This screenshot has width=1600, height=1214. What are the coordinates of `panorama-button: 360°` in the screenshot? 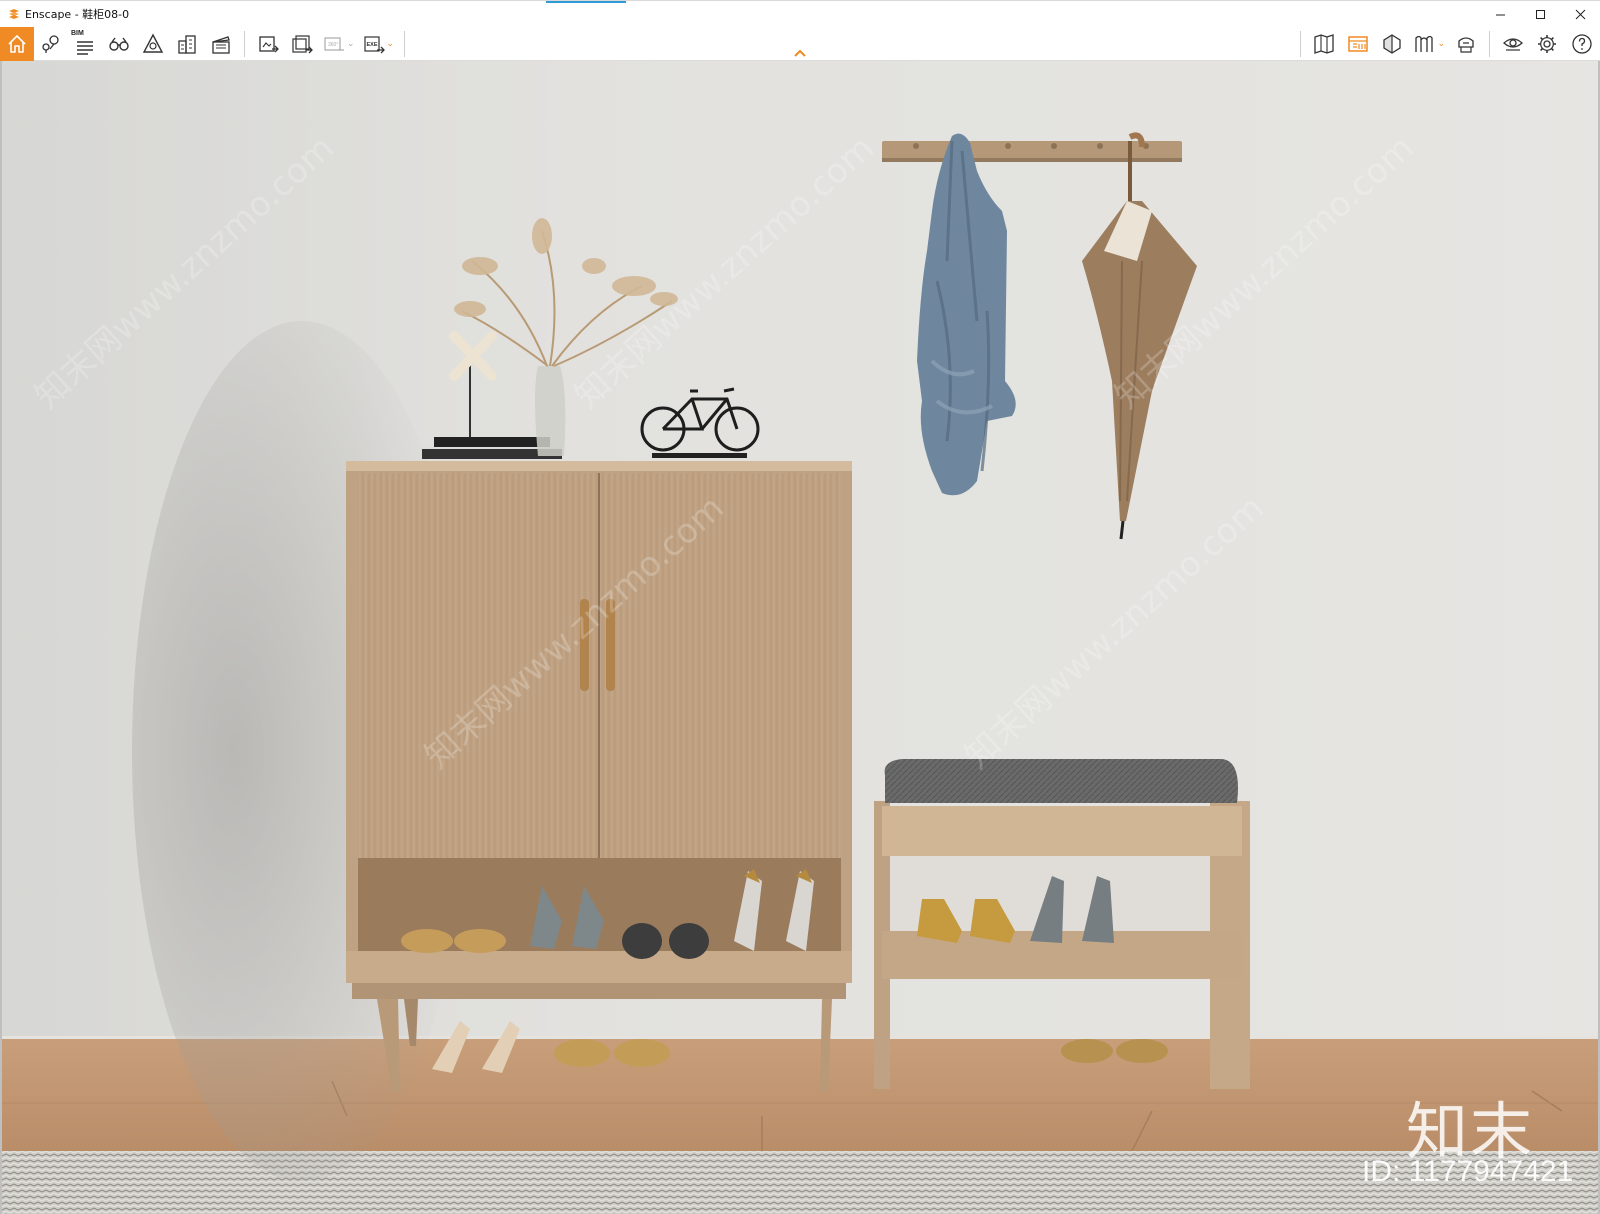 It's located at (334, 44).